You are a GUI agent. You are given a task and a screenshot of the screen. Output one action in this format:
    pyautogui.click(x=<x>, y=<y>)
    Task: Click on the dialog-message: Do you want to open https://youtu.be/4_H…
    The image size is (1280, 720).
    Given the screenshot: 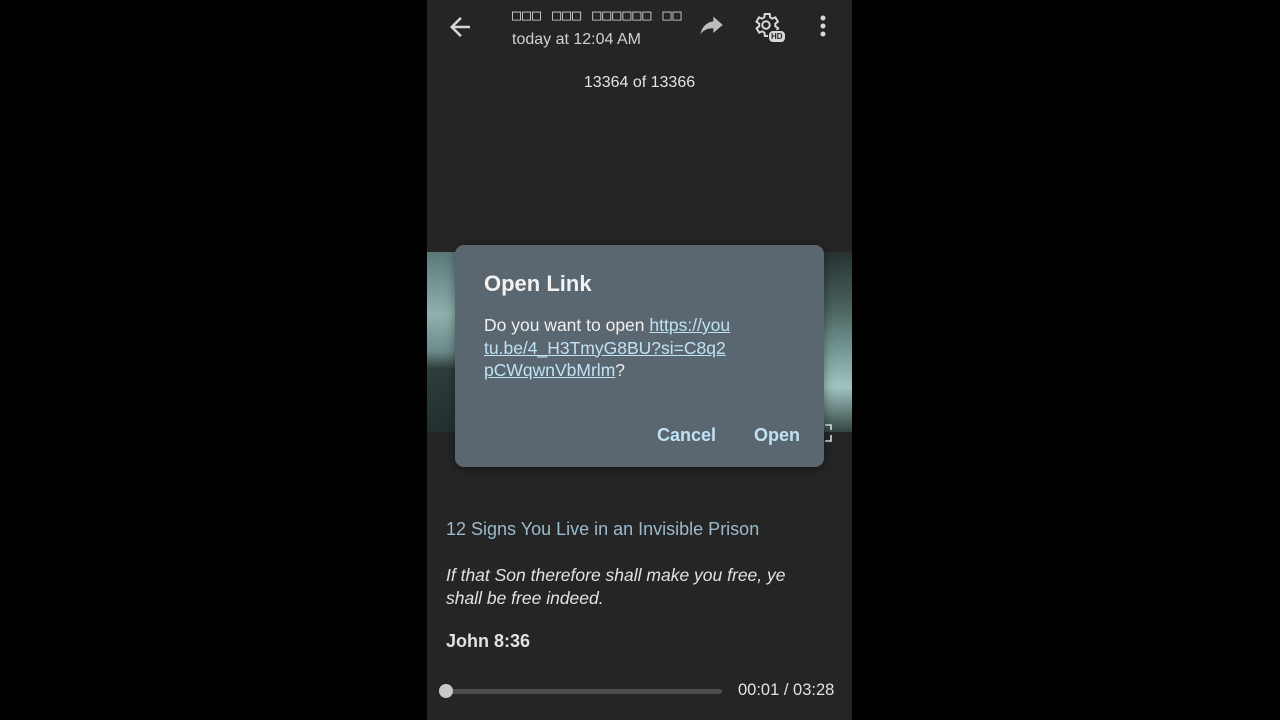 What is the action you would take?
    pyautogui.click(x=609, y=348)
    